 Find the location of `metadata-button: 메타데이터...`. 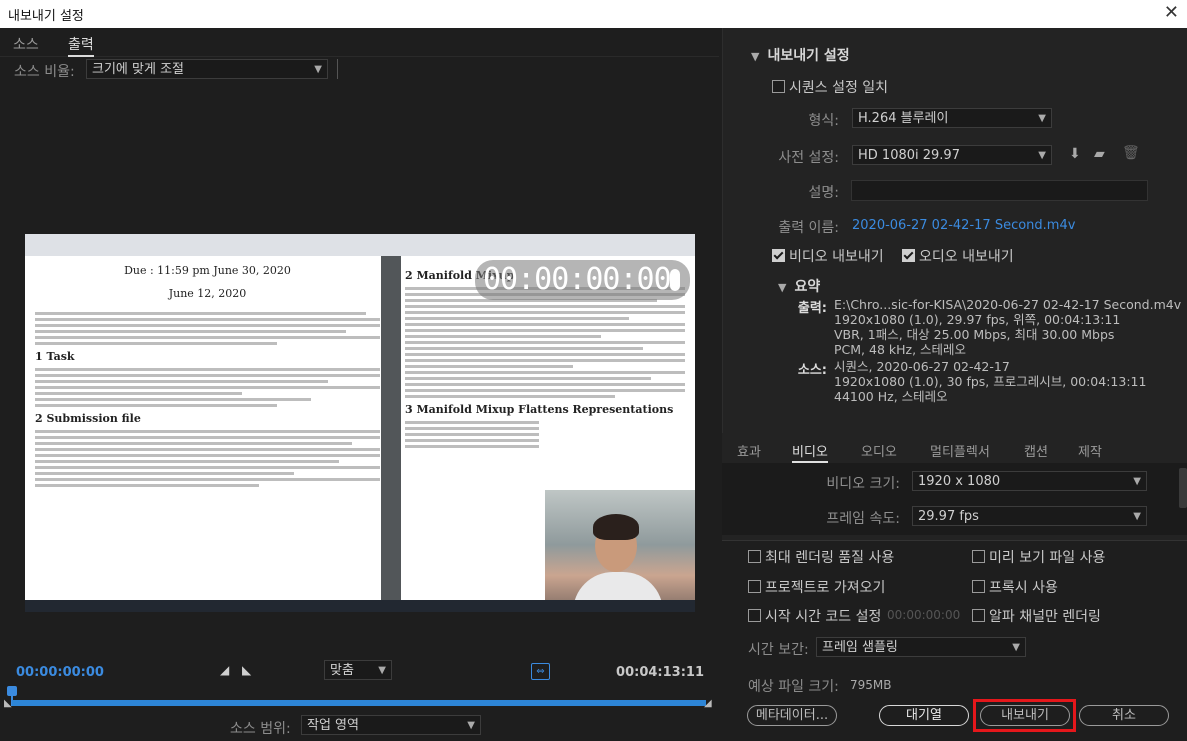

metadata-button: 메타데이터... is located at coordinates (792, 715).